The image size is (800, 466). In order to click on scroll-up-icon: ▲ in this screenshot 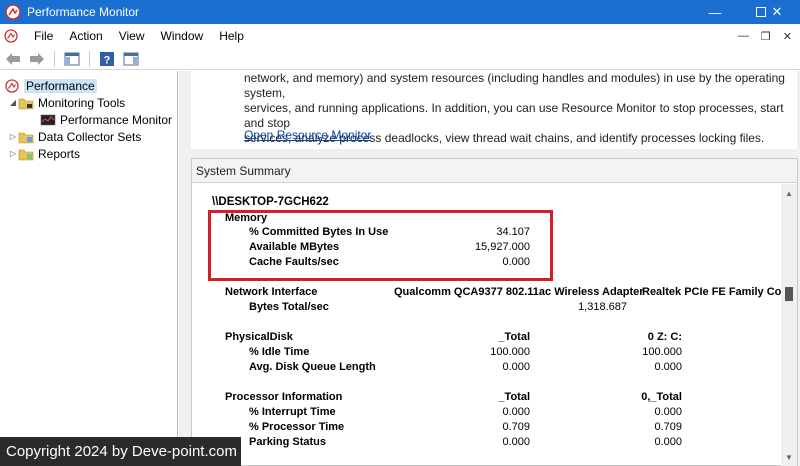, I will do `click(789, 193)`.